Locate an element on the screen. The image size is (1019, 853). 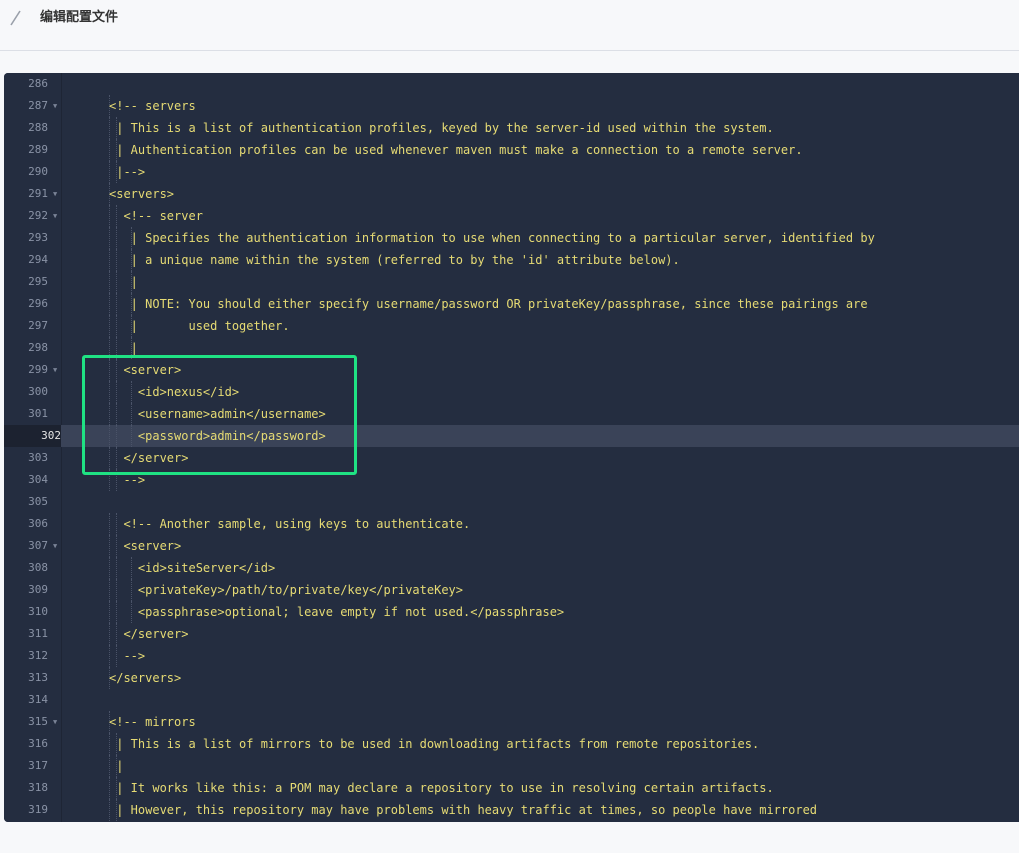
code-text: <!-- mirrors is located at coordinates (152, 722).